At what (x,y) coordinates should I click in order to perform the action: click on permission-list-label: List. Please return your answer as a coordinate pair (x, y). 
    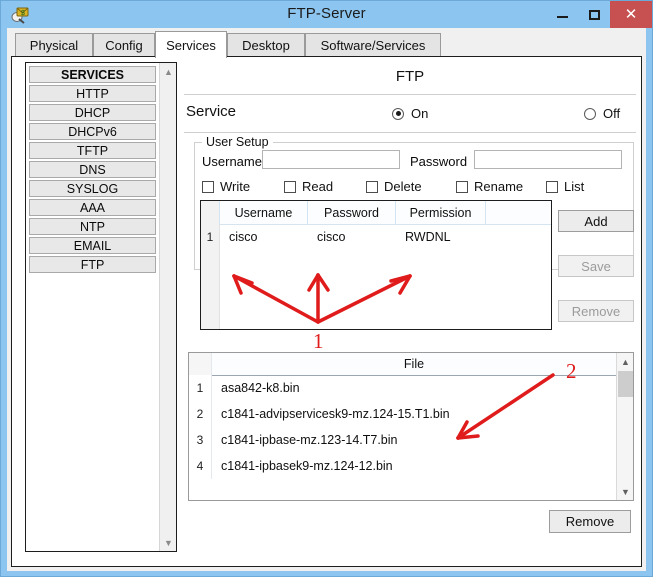
    Looking at the image, I should click on (574, 186).